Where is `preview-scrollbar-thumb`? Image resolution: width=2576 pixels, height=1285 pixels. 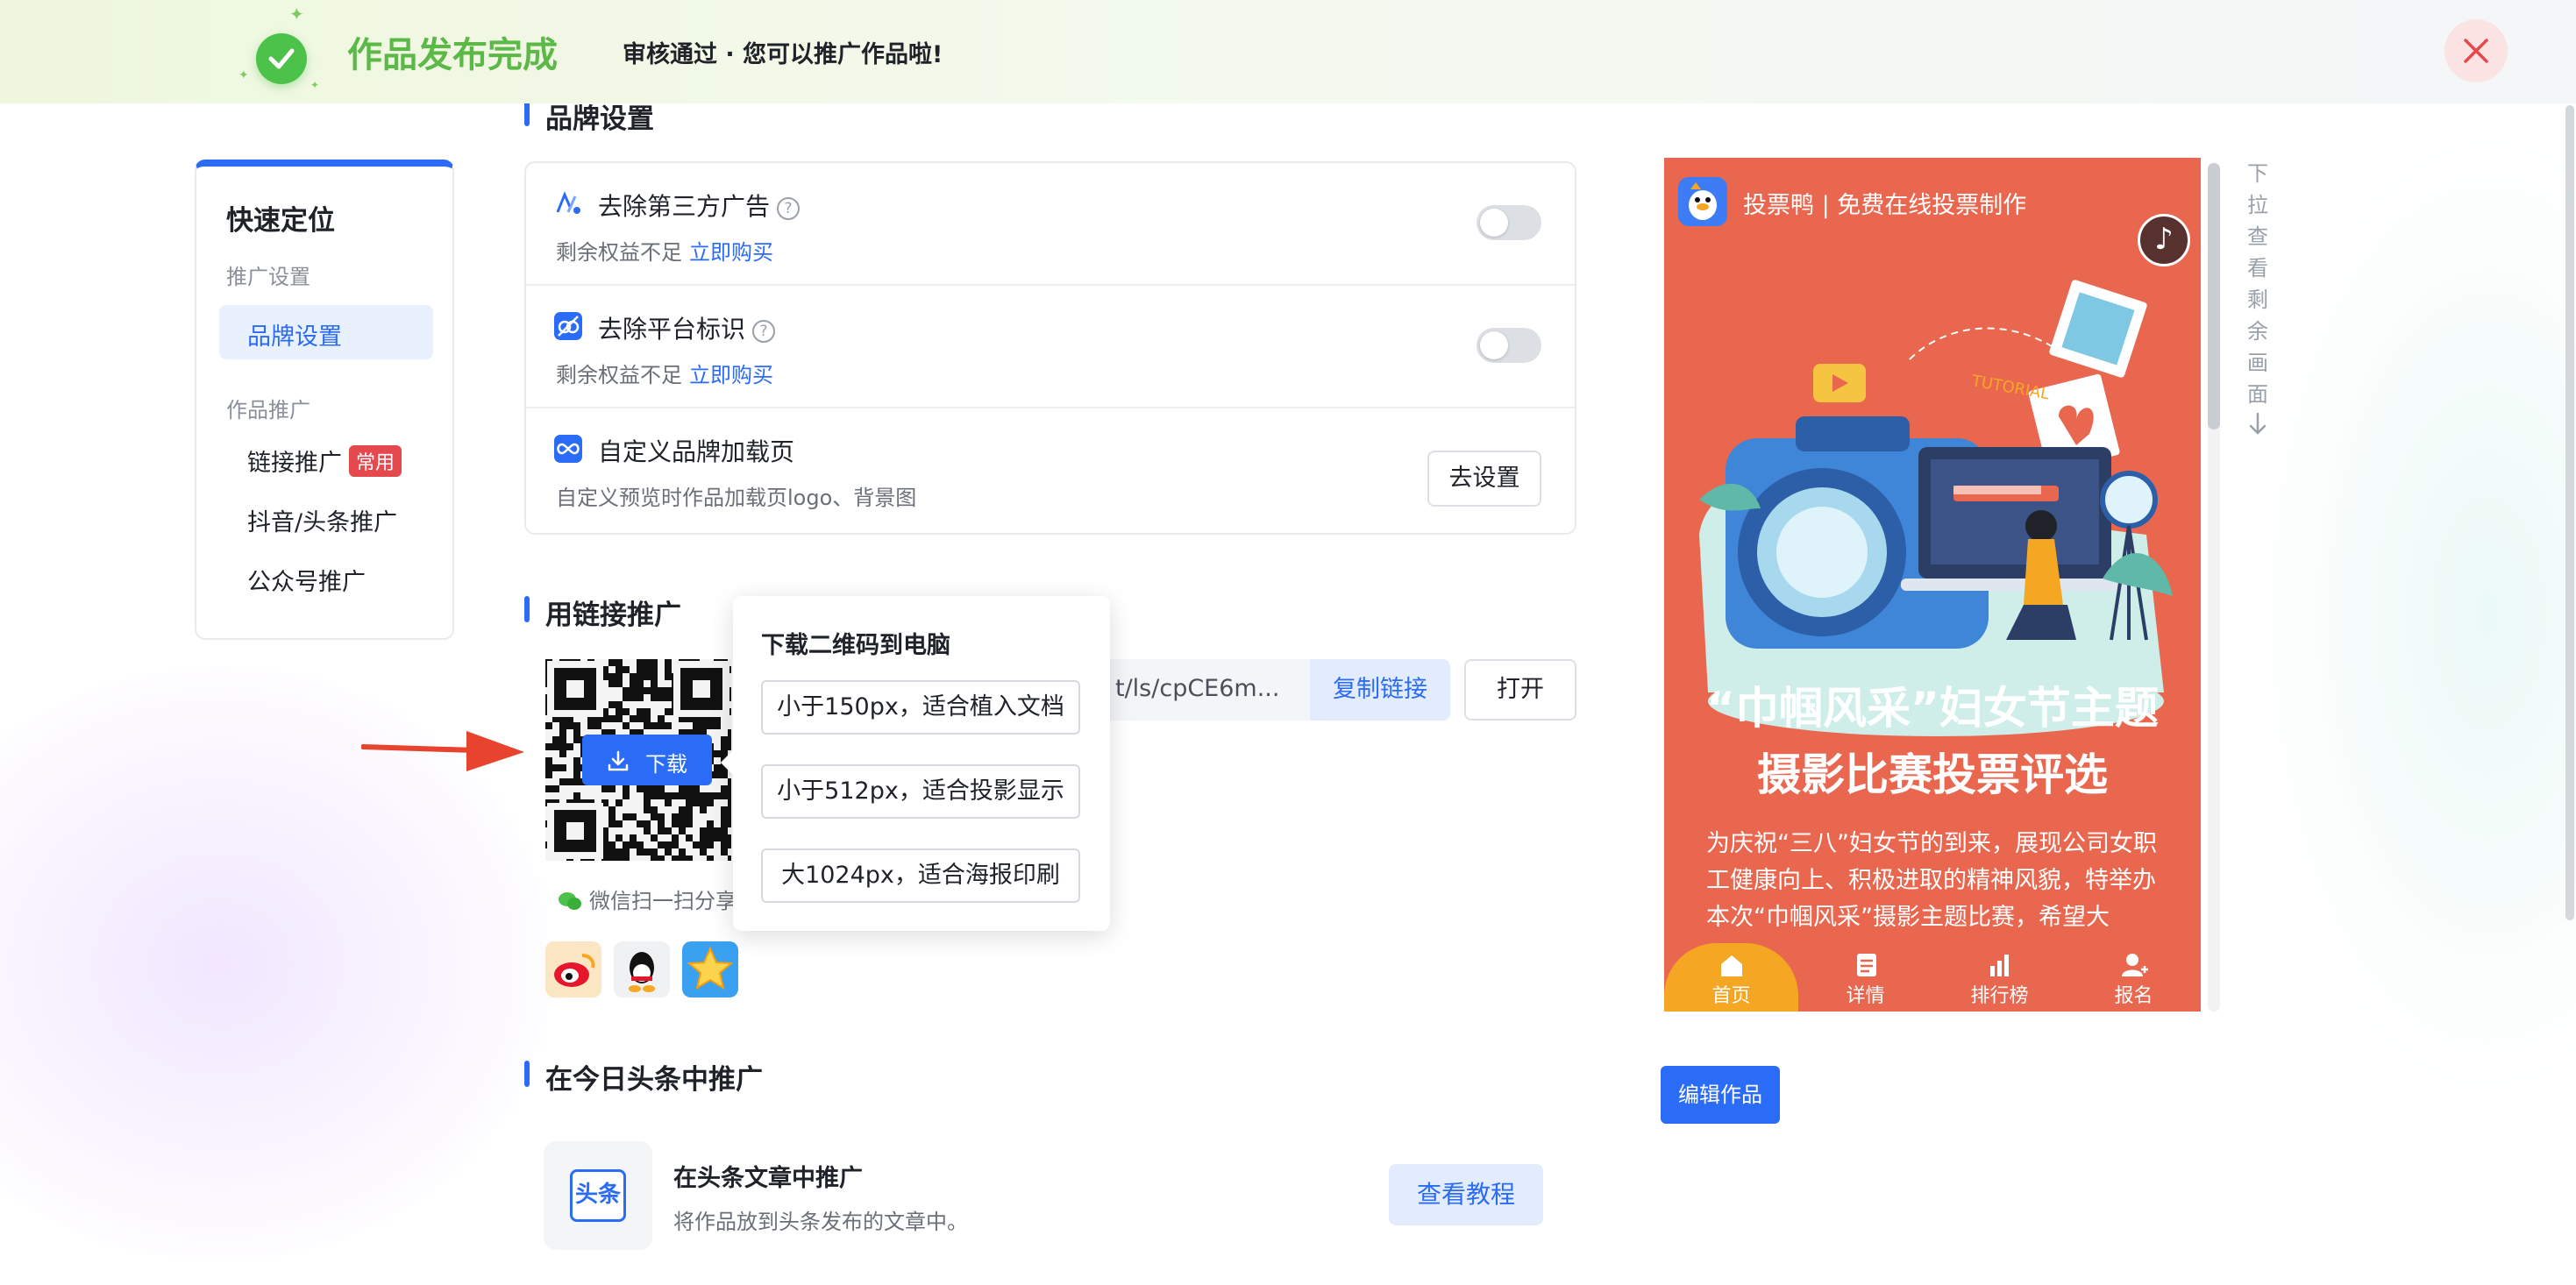
preview-scrollbar-thumb is located at coordinates (2214, 296).